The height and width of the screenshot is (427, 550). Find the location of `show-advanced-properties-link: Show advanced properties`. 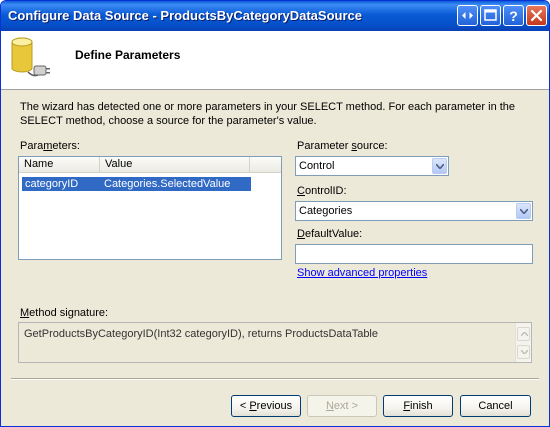

show-advanced-properties-link: Show advanced properties is located at coordinates (362, 273).